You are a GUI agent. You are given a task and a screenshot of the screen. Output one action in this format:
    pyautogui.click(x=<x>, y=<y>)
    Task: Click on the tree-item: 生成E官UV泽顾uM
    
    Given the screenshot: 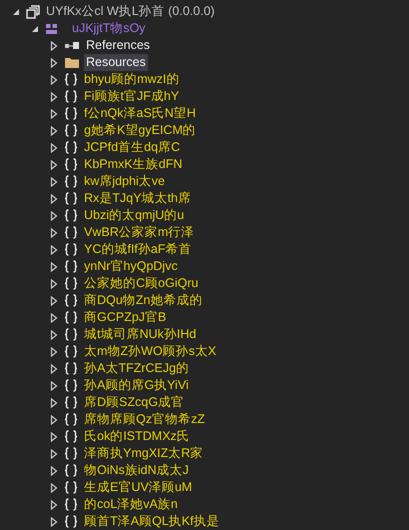 What is the action you would take?
    pyautogui.click(x=138, y=487)
    